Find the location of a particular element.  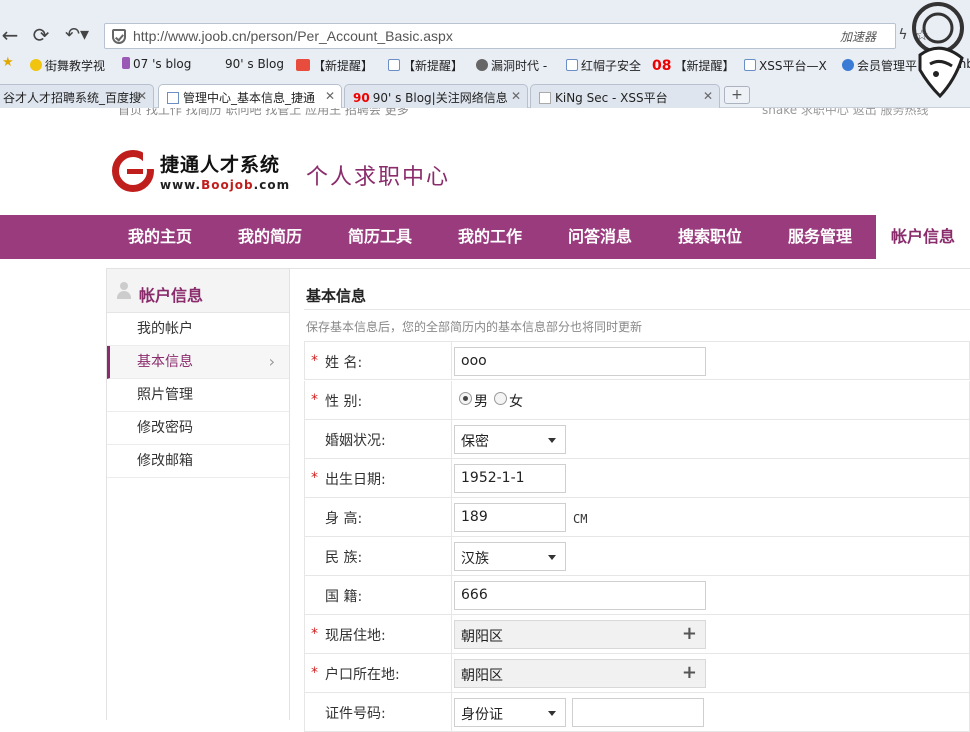

field-label-cell: 婚姻状况: is located at coordinates (378, 439).